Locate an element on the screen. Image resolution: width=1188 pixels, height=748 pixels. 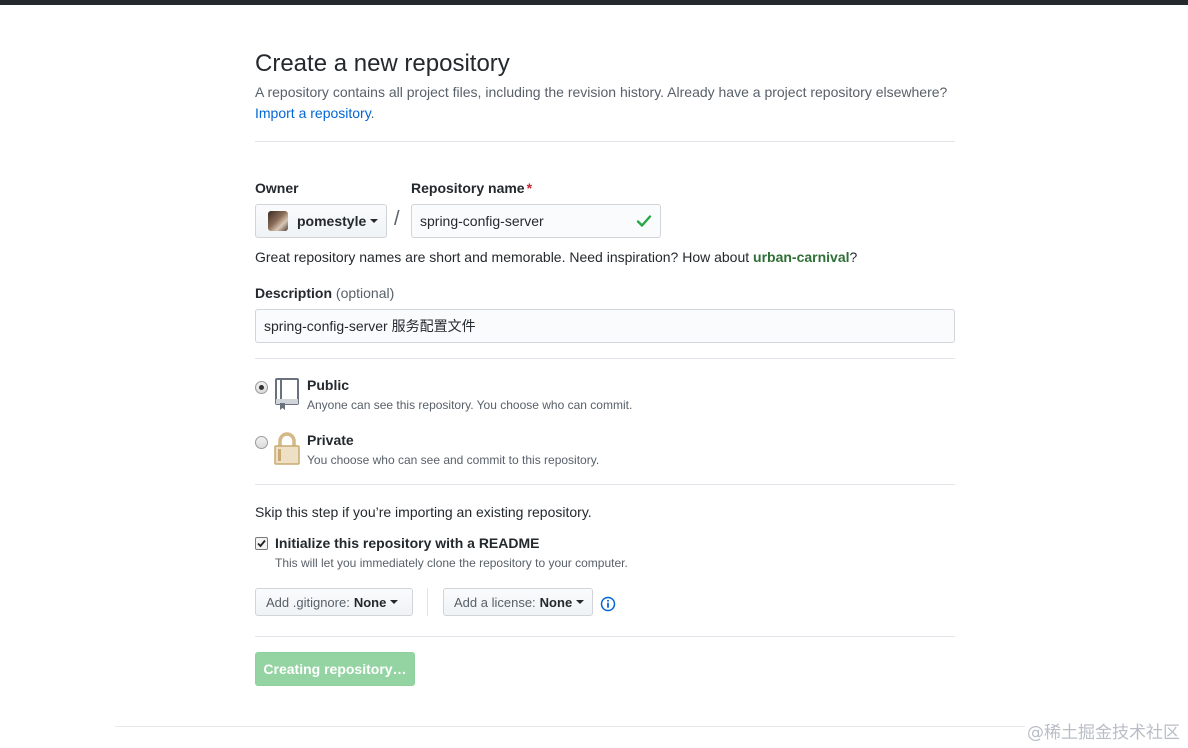
import-repository-link: Import a repository. is located at coordinates (315, 113).